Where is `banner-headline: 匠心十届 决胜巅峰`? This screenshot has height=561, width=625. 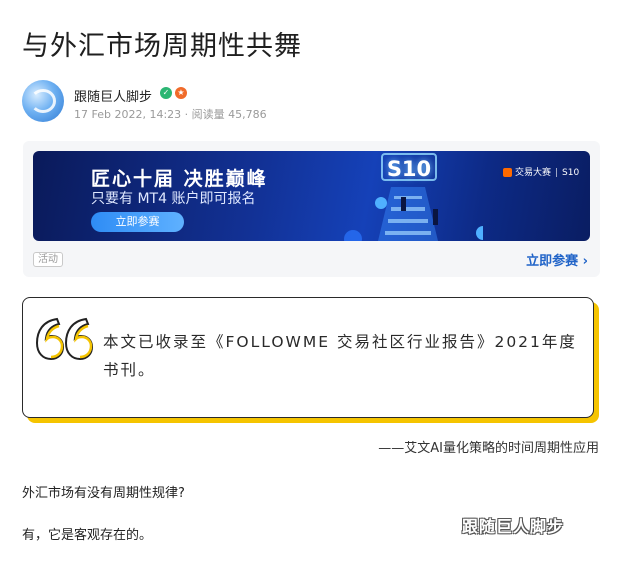 banner-headline: 匠心十届 决胜巅峰 is located at coordinates (179, 179).